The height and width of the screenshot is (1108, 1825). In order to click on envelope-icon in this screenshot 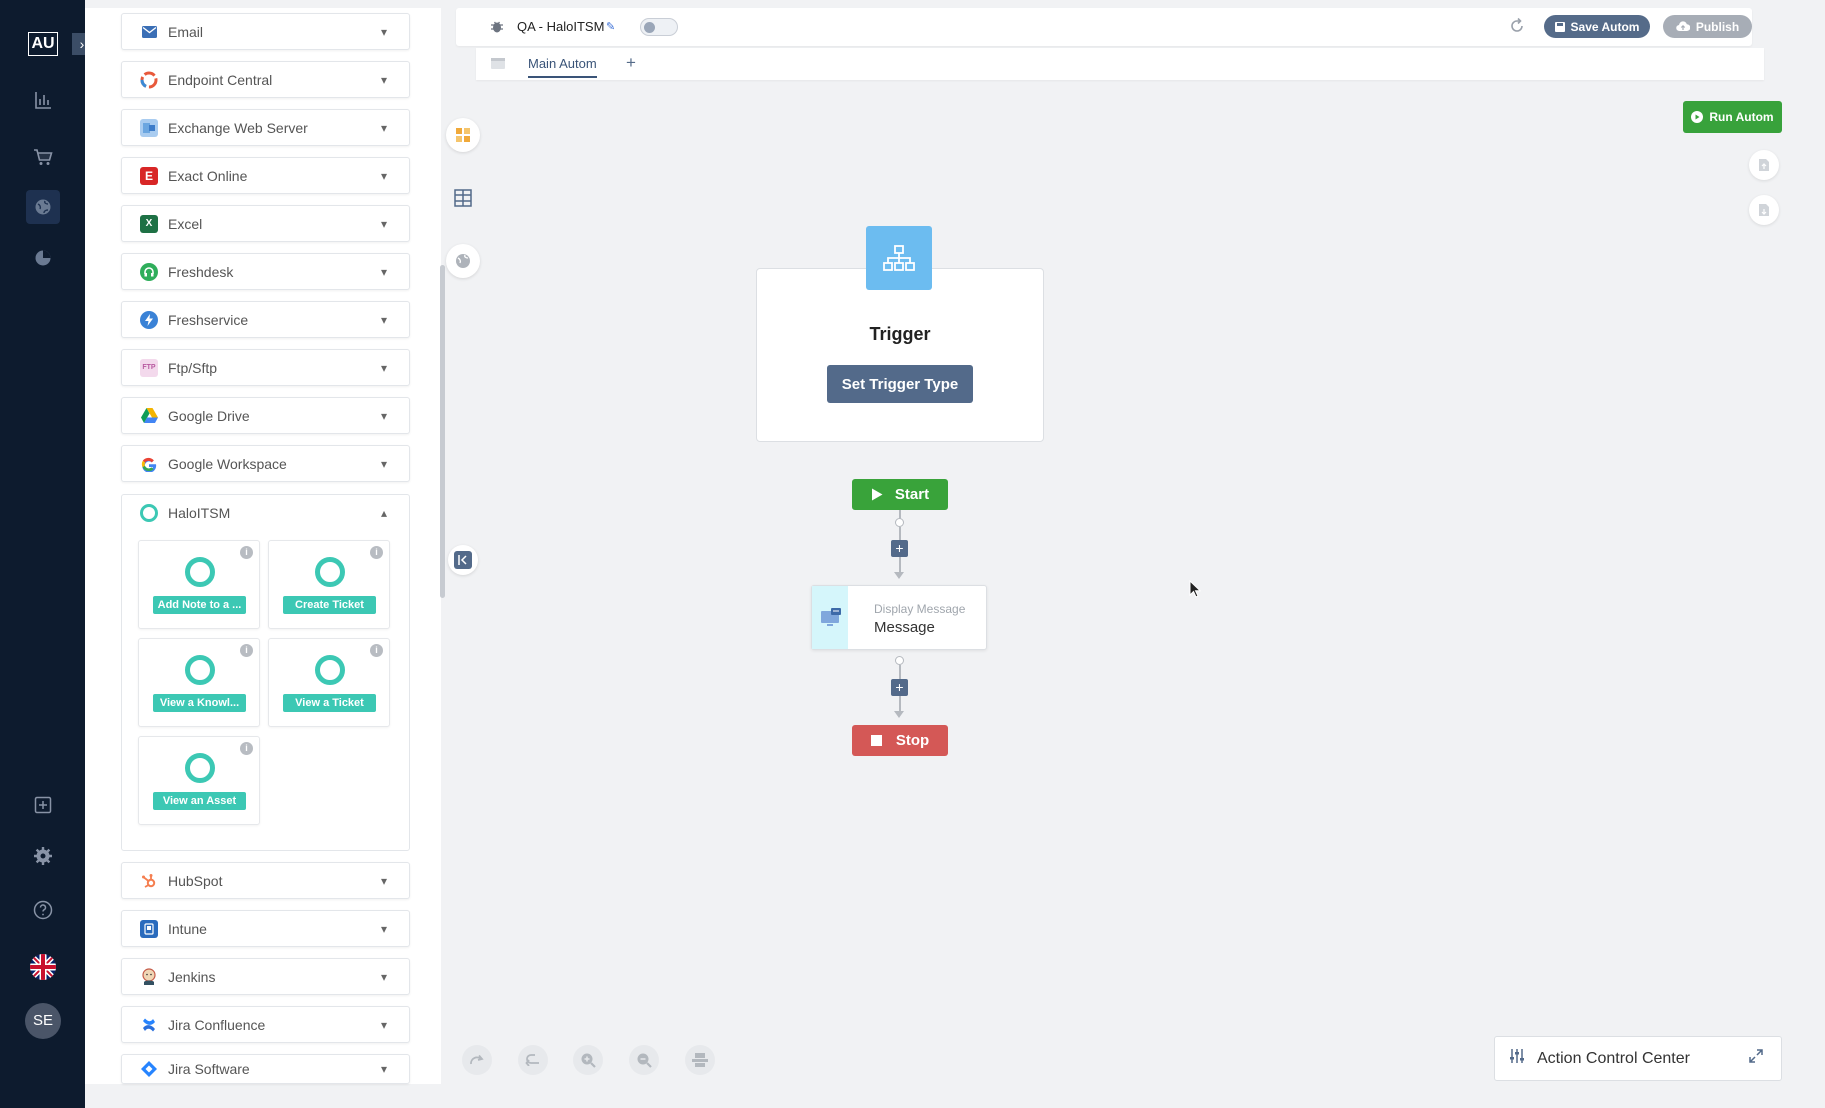, I will do `click(149, 32)`.